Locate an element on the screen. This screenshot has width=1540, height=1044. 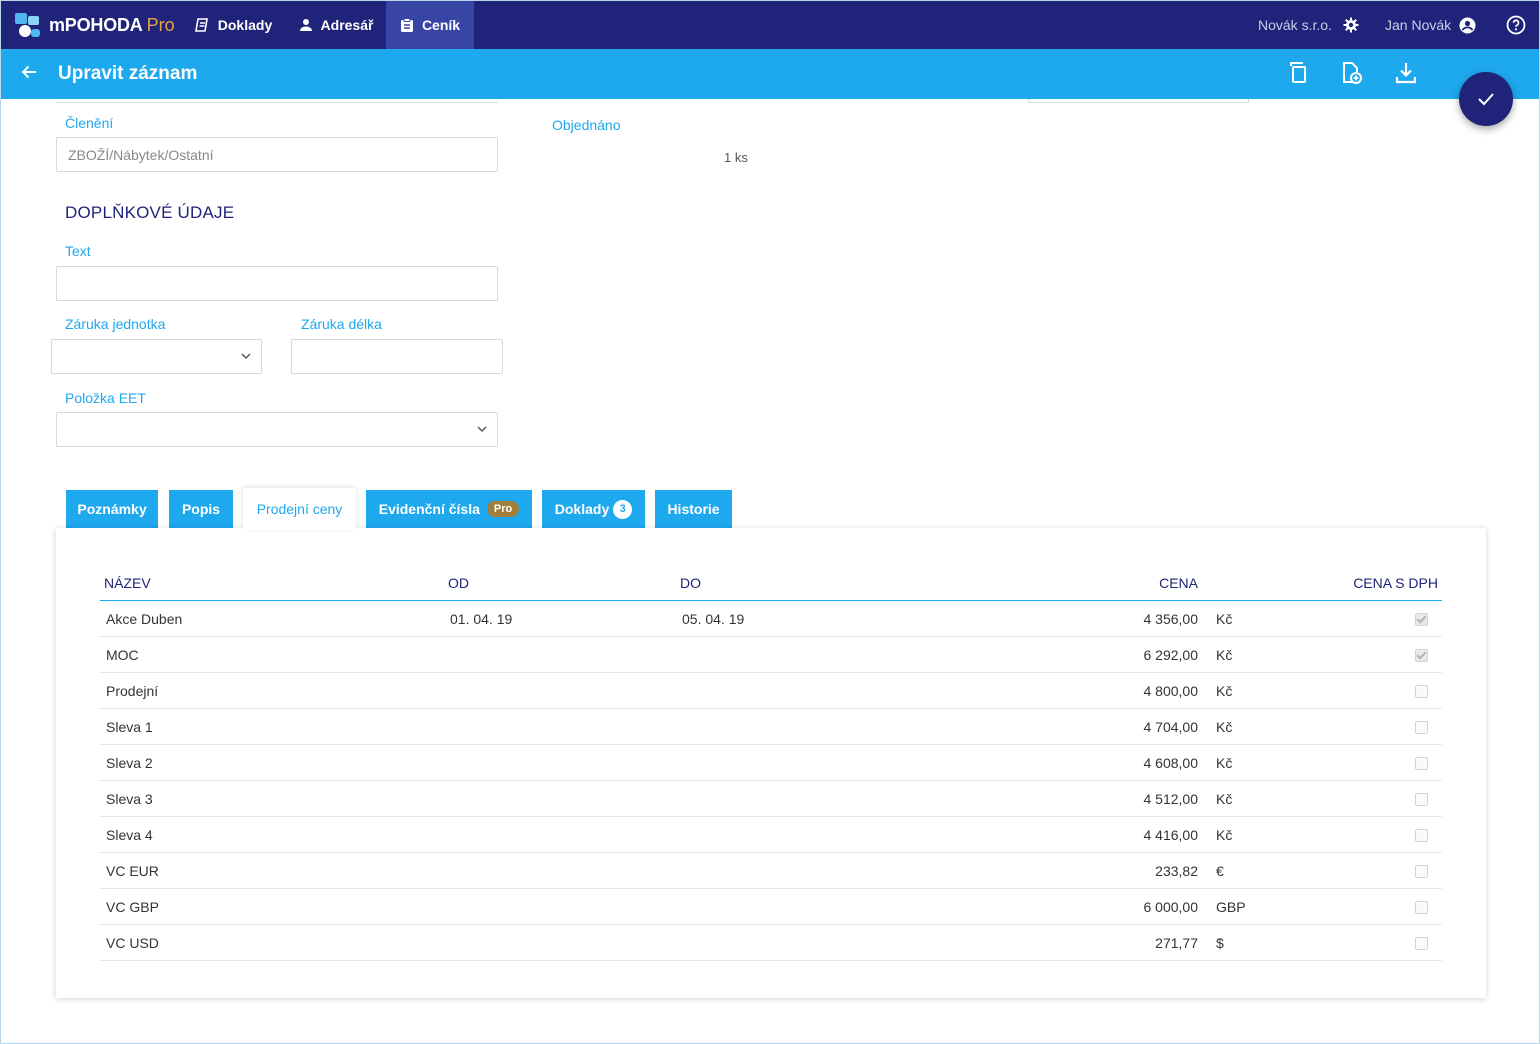
cell-name: Akce Duben is located at coordinates (272, 618).